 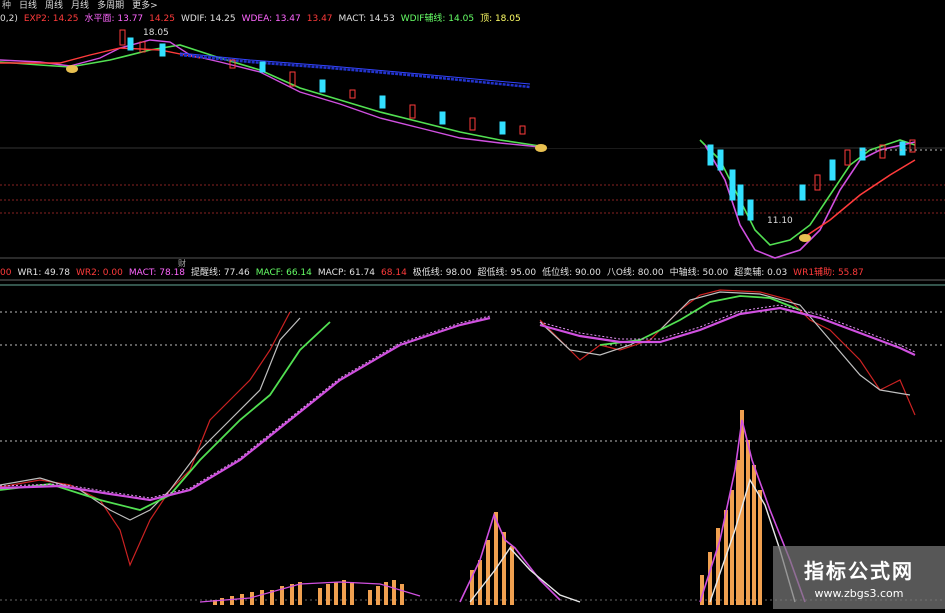 I want to click on bottom-legend-item: 68.14, so click(x=394, y=273).